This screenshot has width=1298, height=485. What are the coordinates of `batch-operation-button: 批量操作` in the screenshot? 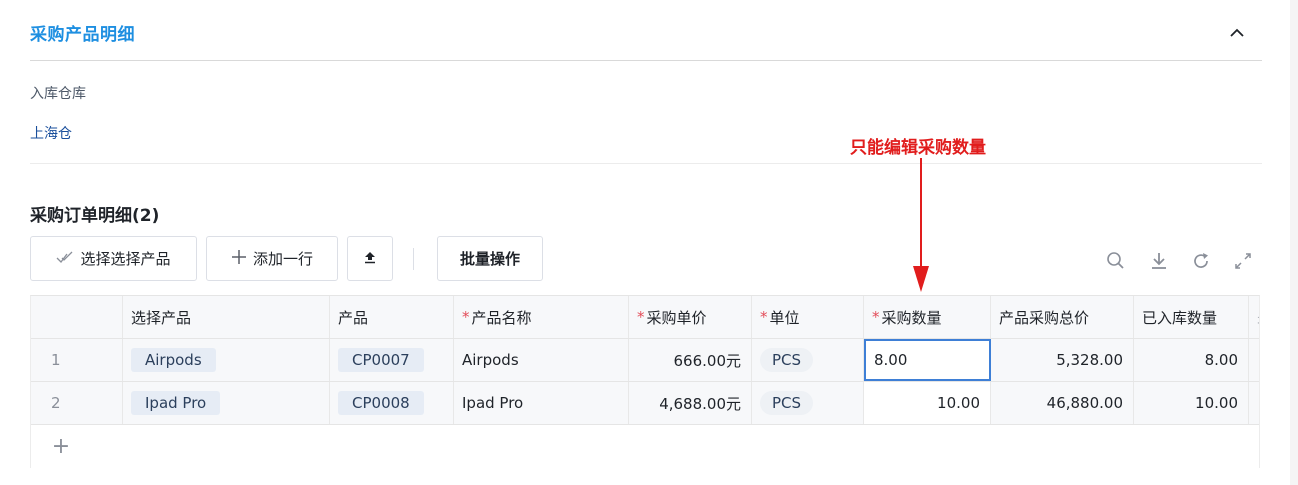 It's located at (490, 258).